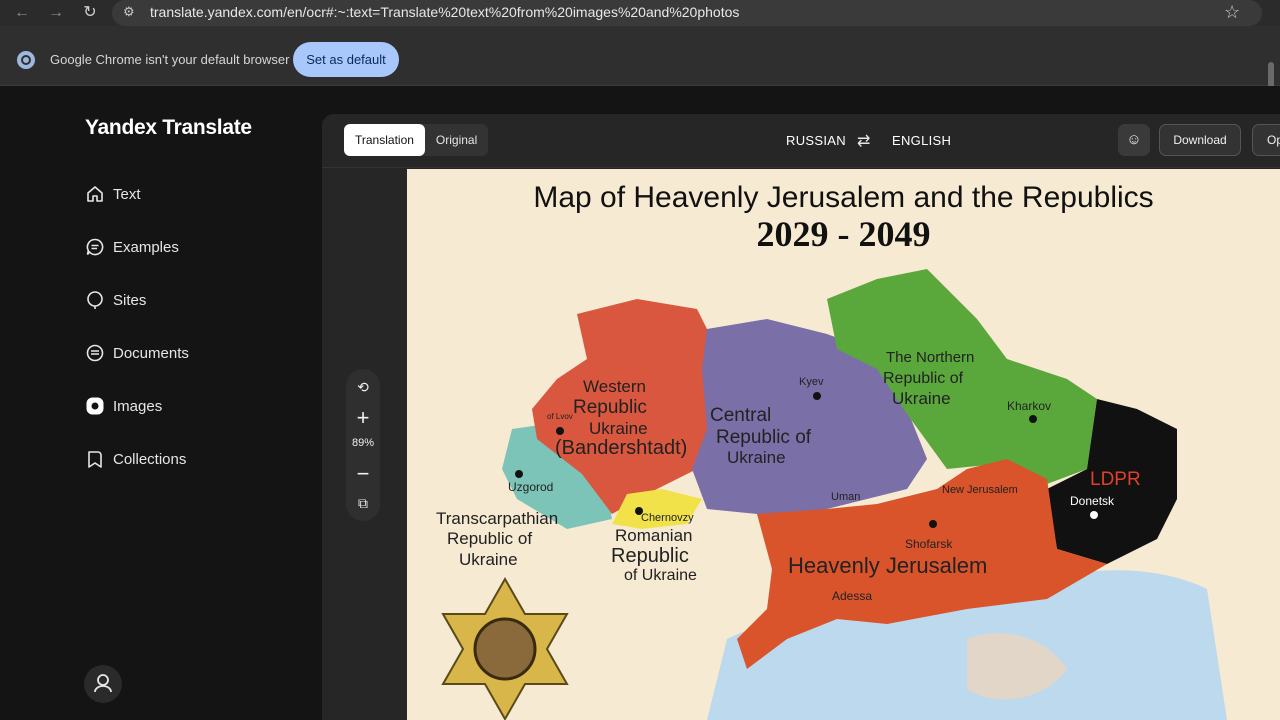 This screenshot has width=1280, height=720. What do you see at coordinates (456, 140) in the screenshot?
I see `tab-original: Original` at bounding box center [456, 140].